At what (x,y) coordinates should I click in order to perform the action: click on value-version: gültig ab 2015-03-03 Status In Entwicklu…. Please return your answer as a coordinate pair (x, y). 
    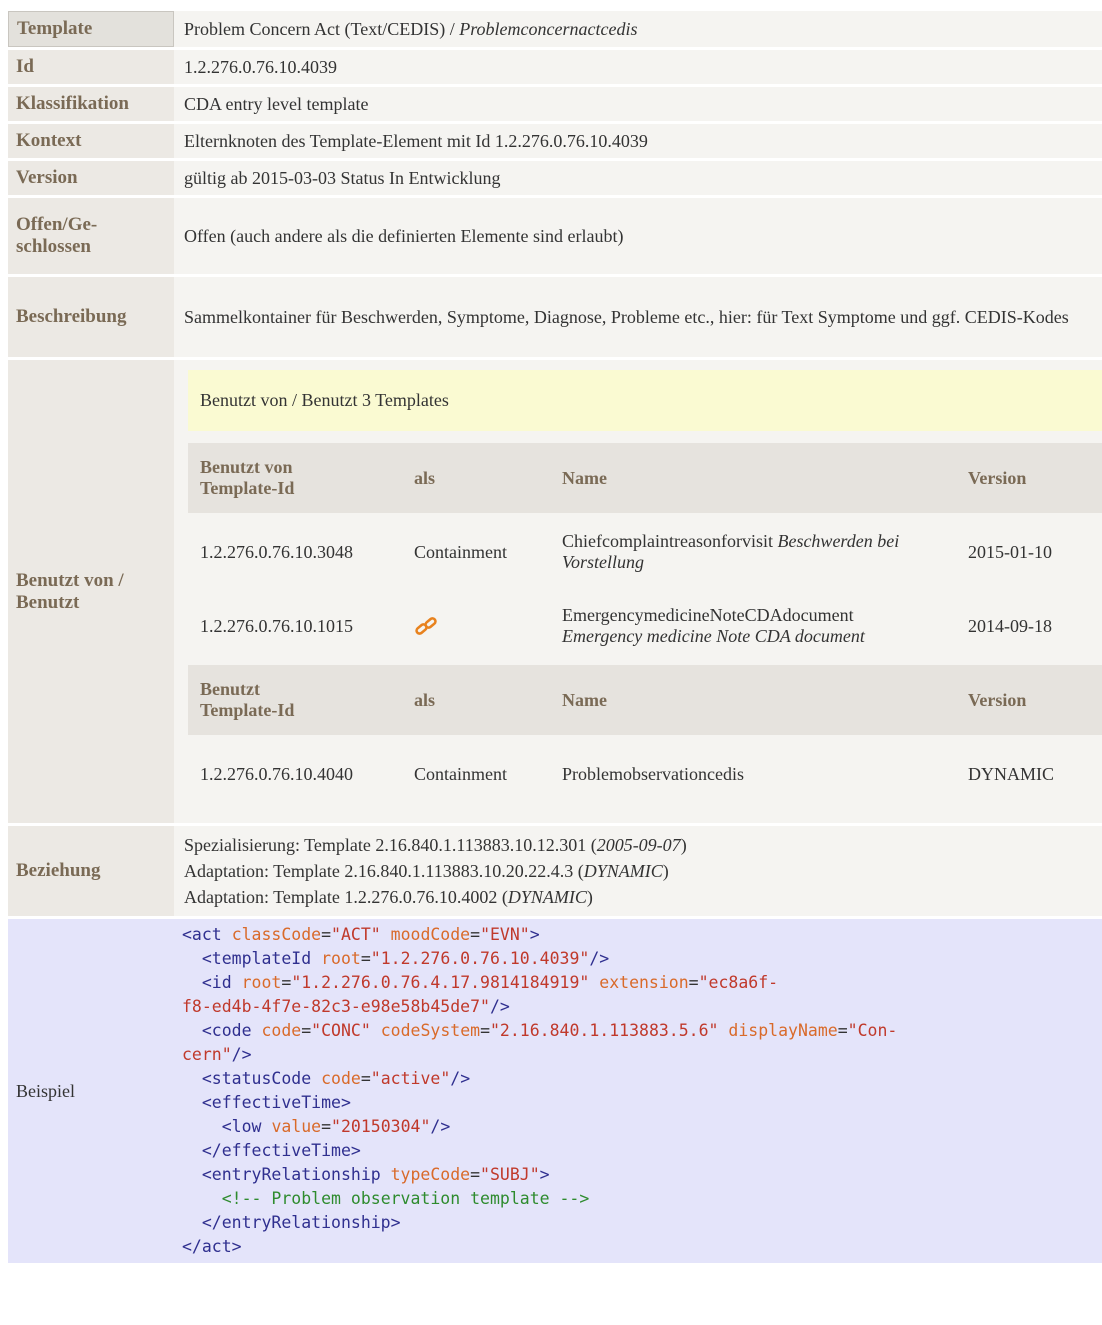
    Looking at the image, I should click on (638, 178).